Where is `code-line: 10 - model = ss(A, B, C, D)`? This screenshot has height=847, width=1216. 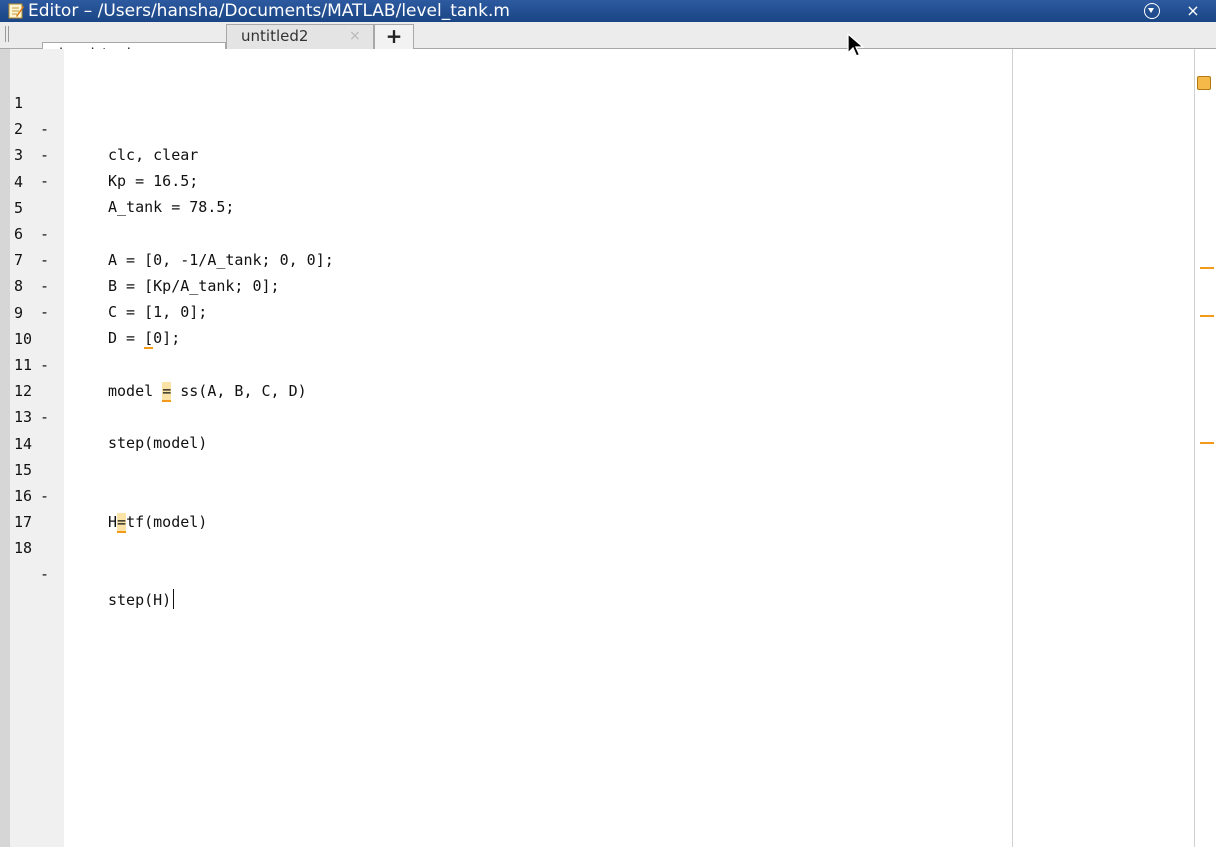 code-line: 10 - model = ss(A, B, C, D) is located at coordinates (505, 351).